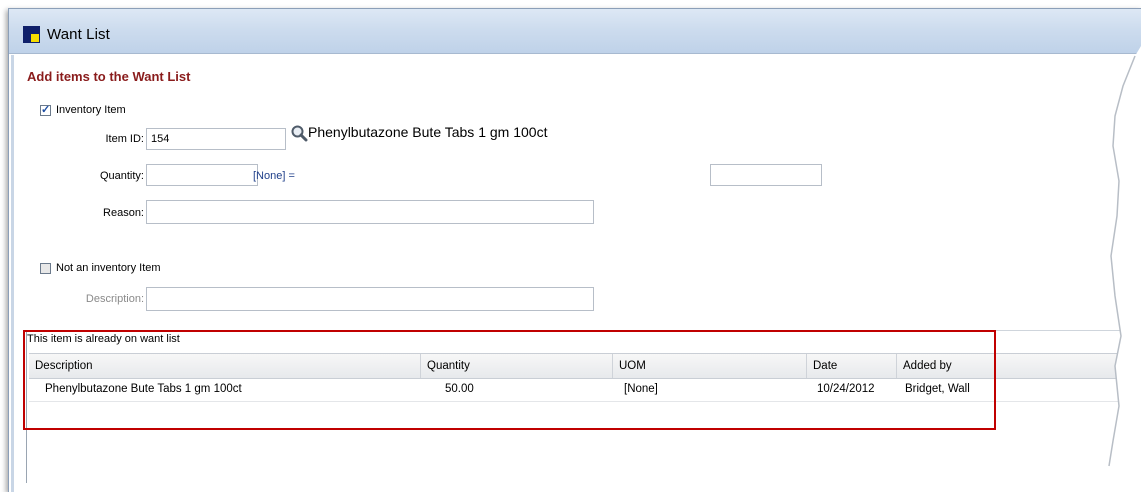 The height and width of the screenshot is (492, 1141). What do you see at coordinates (123, 213) in the screenshot?
I see `reason-label: Reason:` at bounding box center [123, 213].